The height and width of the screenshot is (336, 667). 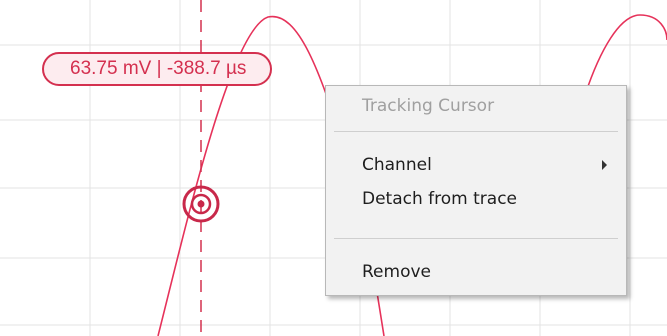 What do you see at coordinates (476, 272) in the screenshot?
I see `menu-item-remove: Remove` at bounding box center [476, 272].